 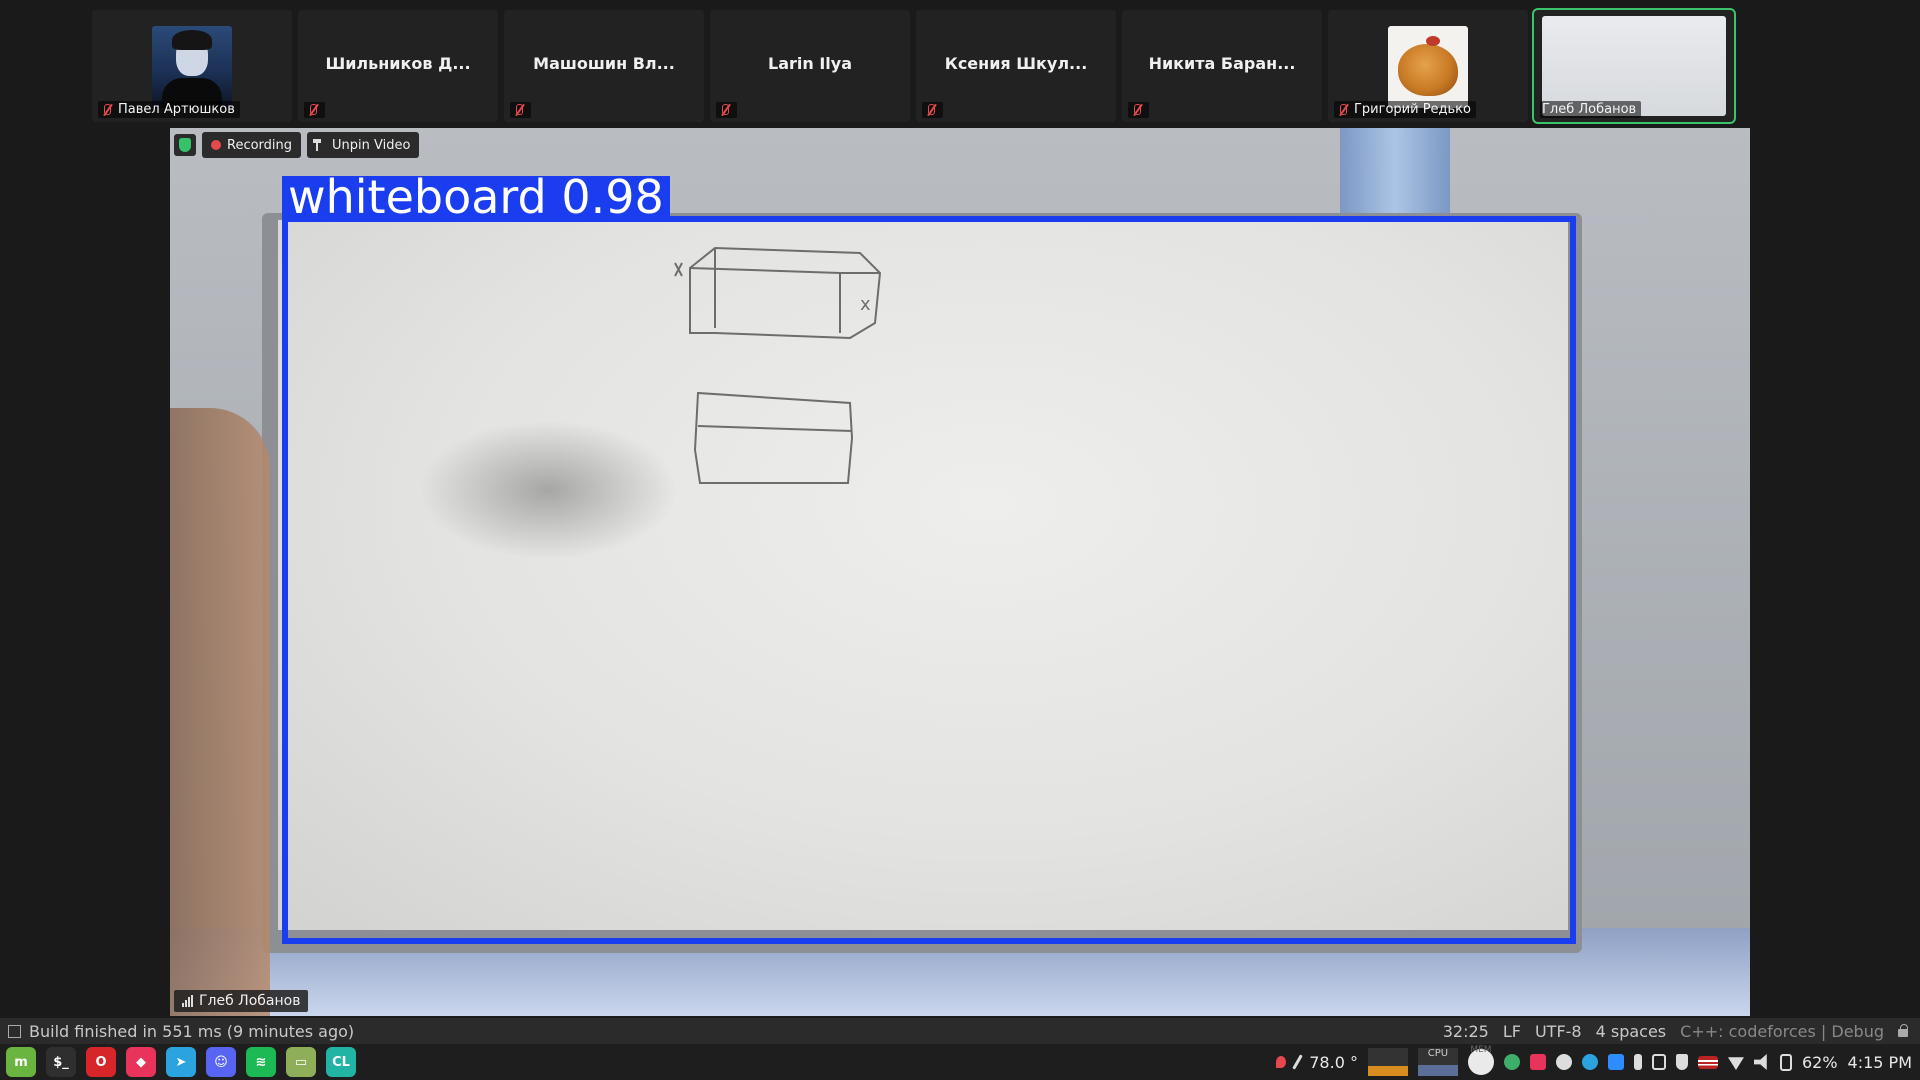 What do you see at coordinates (141, 1062) in the screenshot?
I see `jetbrains-toolbox-icon: ◆` at bounding box center [141, 1062].